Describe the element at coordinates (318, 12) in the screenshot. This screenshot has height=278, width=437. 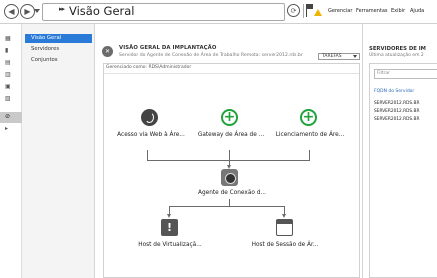
I see `warning-icon` at that location.